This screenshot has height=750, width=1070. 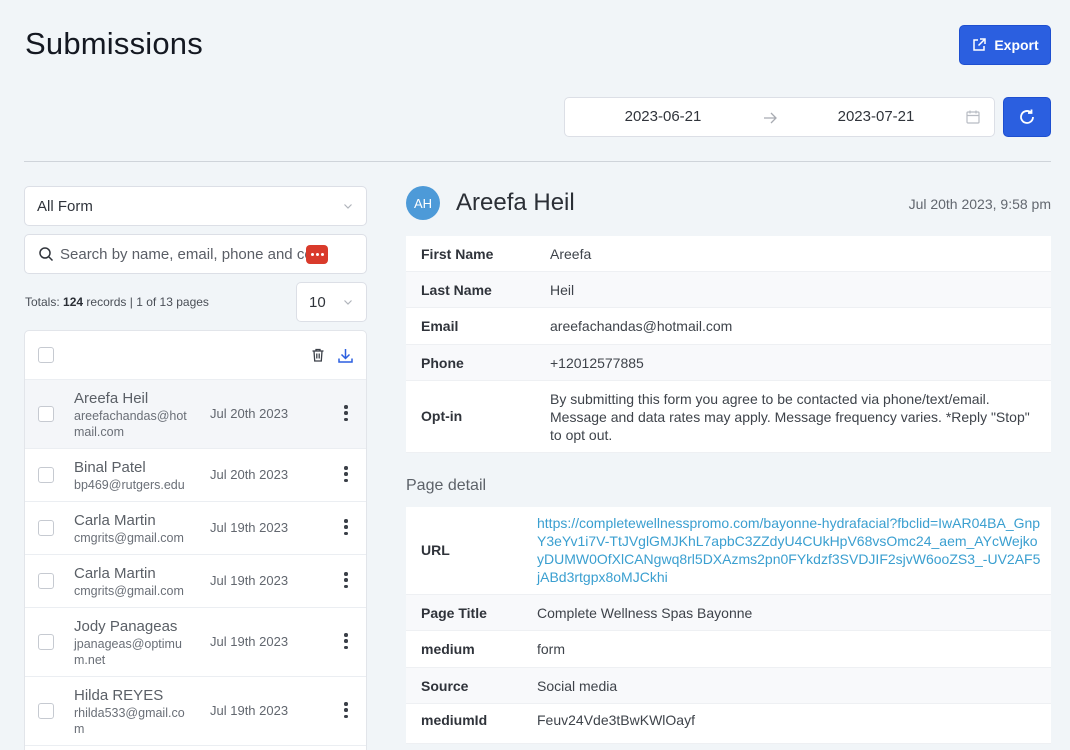 I want to click on row-email: jpanageas@optimum.net, so click(x=128, y=652).